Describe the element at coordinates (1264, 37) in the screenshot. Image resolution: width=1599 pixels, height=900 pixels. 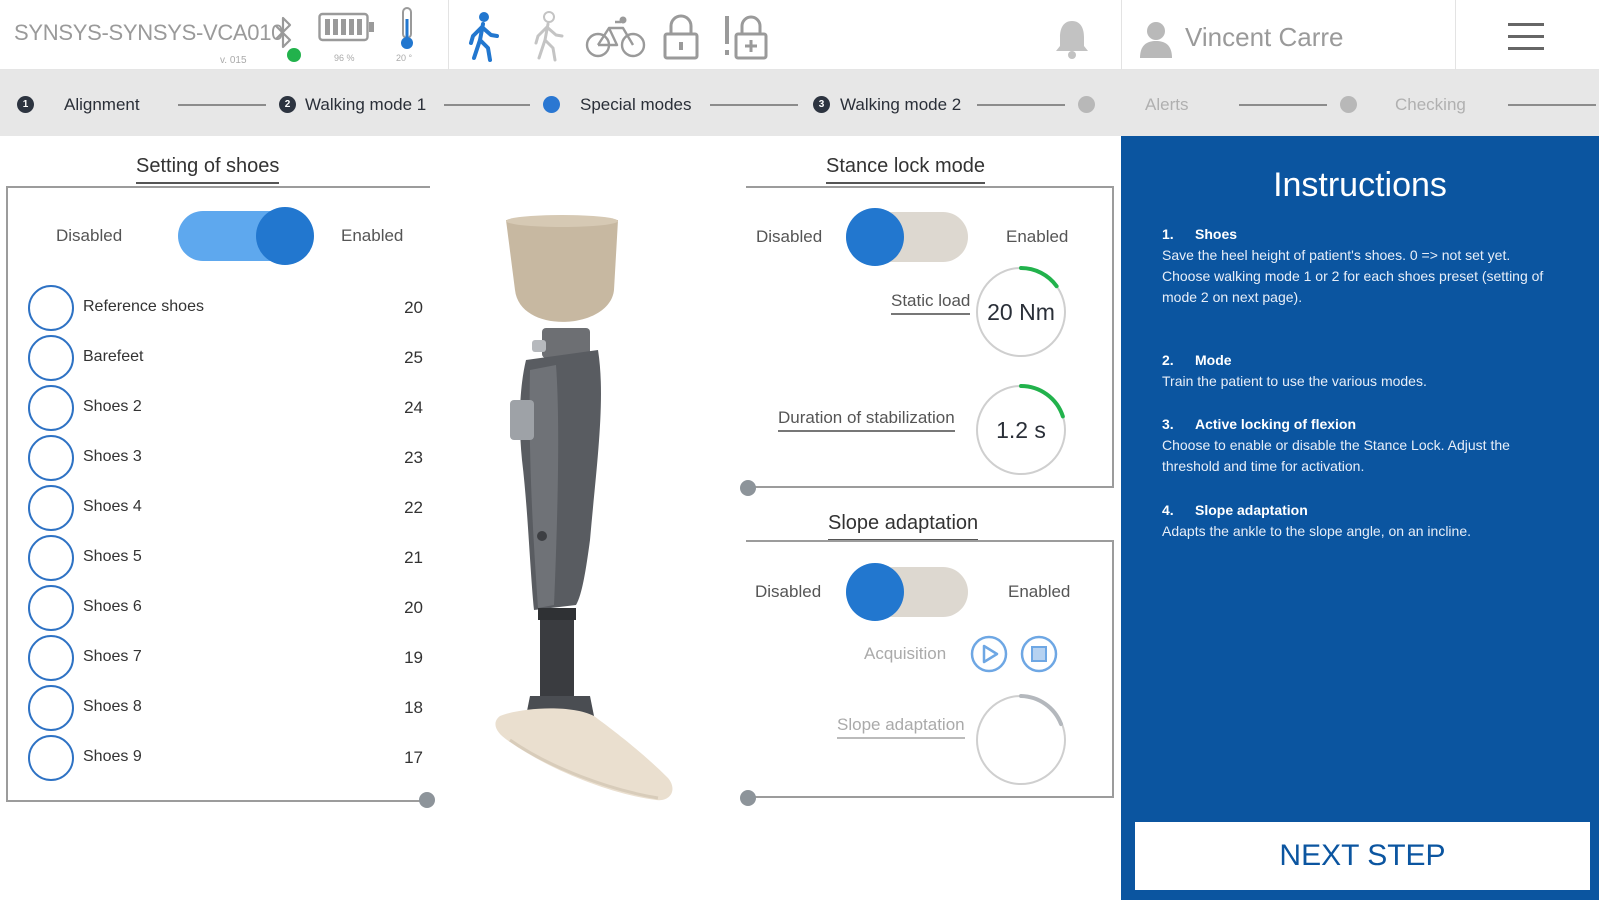
I see `user-name: Vincent Carre` at that location.